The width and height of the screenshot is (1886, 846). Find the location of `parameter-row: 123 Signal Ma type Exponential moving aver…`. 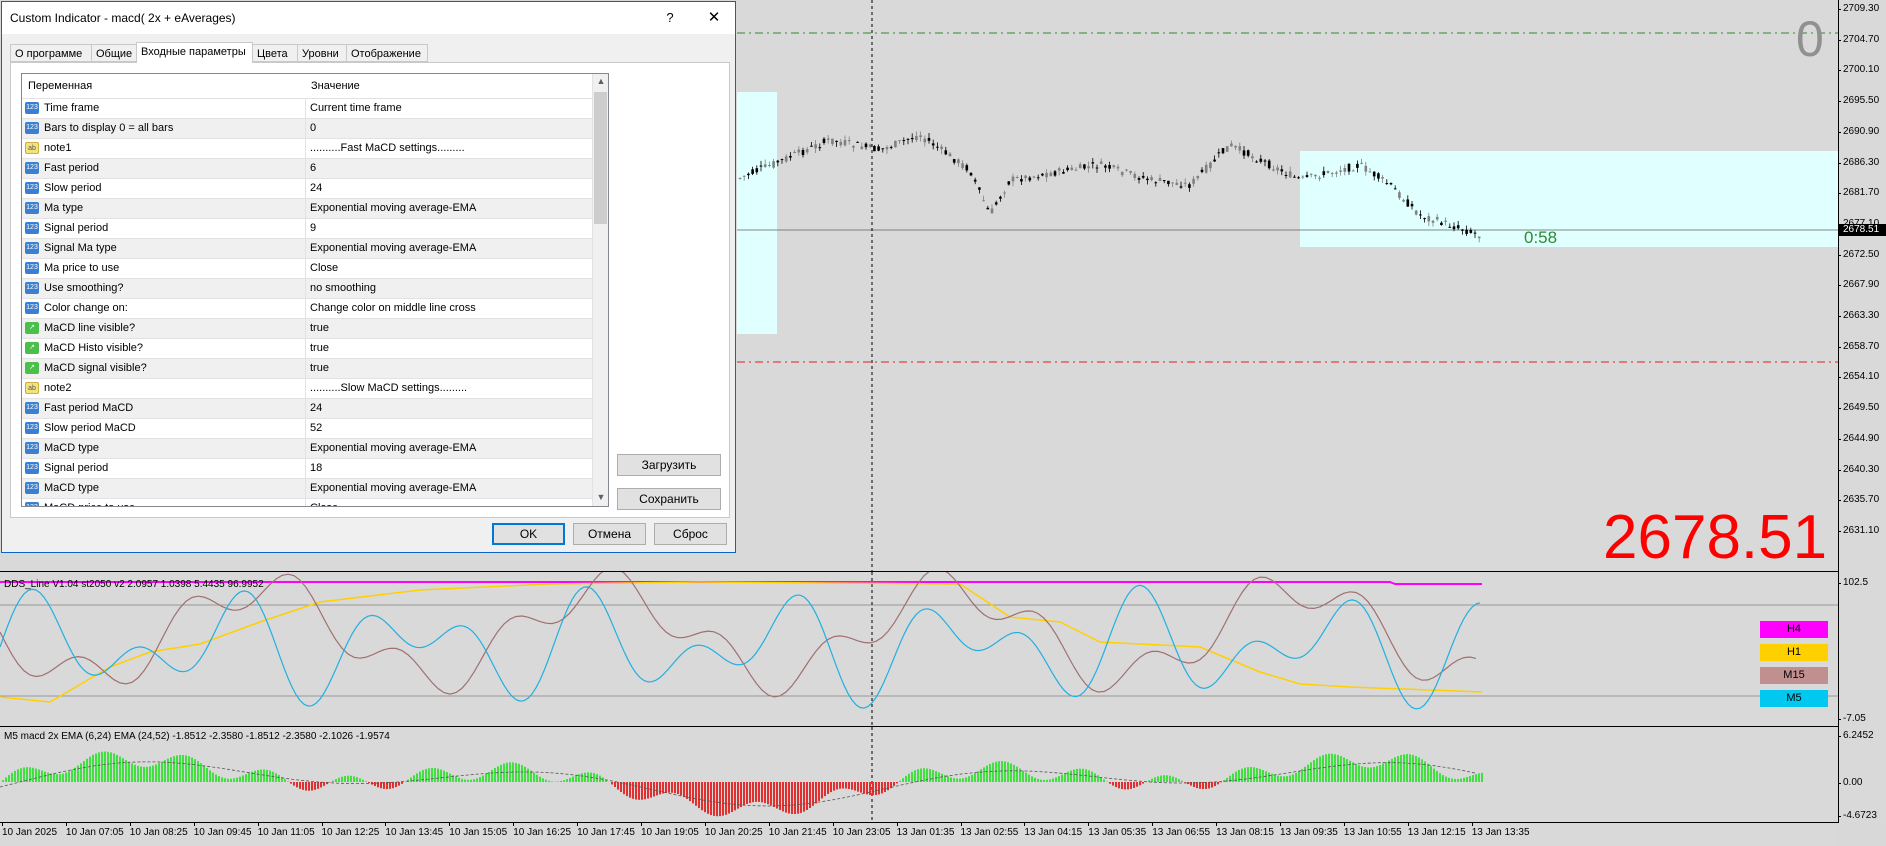

parameter-row: 123 Signal Ma type Exponential moving aver… is located at coordinates (307, 248).